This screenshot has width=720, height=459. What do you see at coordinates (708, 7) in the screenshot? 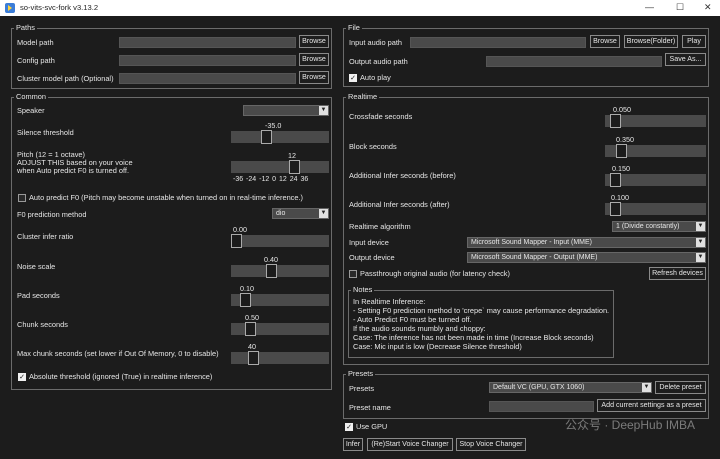
I see `close-icon: ✕` at bounding box center [708, 7].